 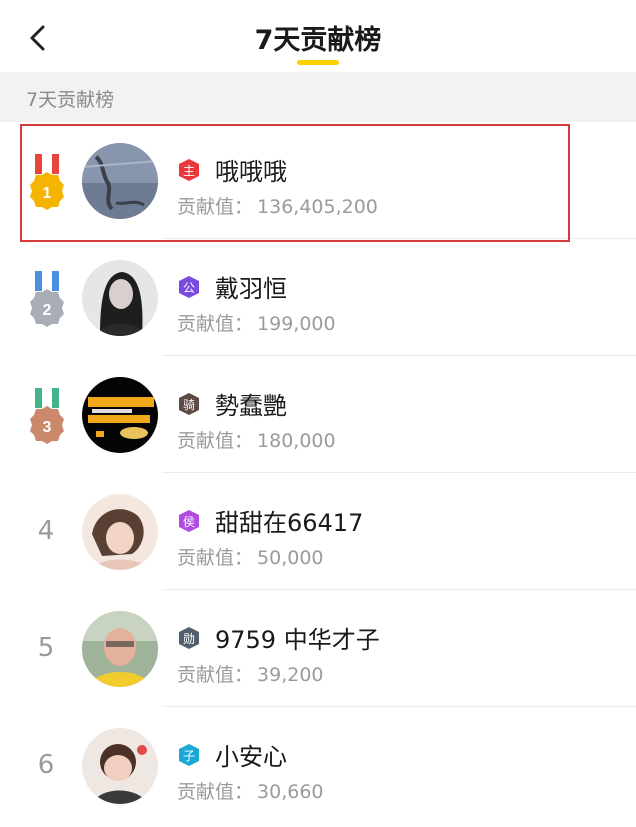 What do you see at coordinates (46, 531) in the screenshot?
I see `rank-number: 4` at bounding box center [46, 531].